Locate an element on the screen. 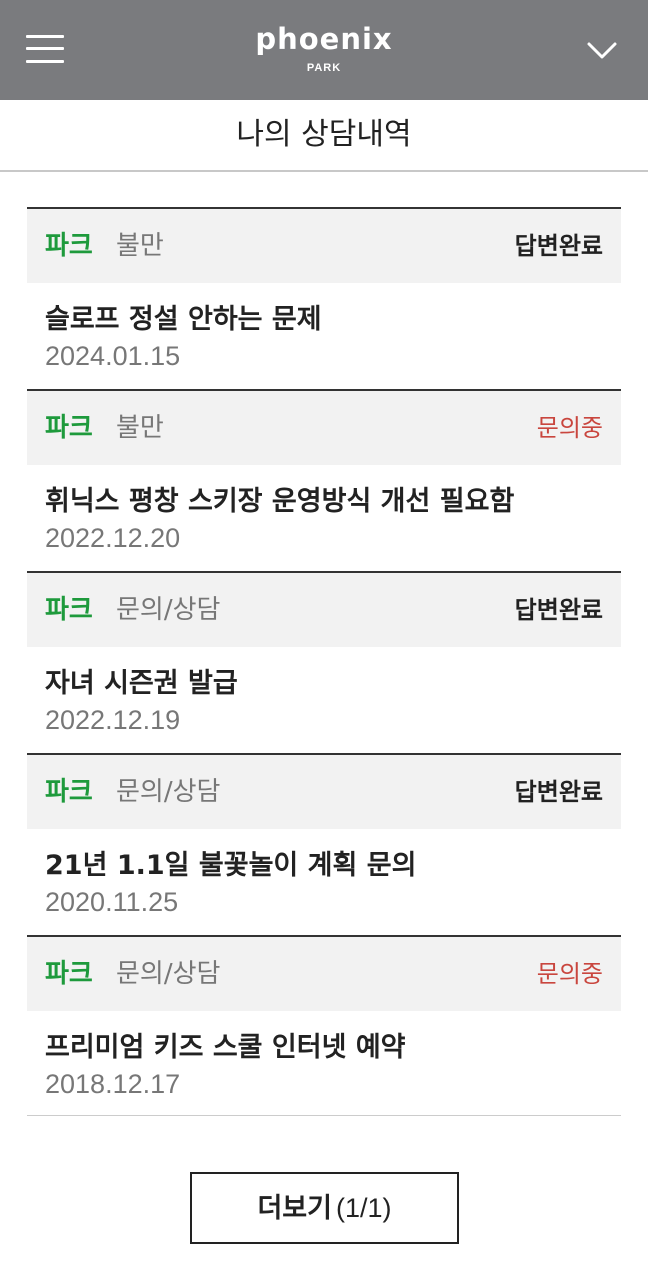 This screenshot has width=648, height=1269. inquiry-date: 2022.12.19 is located at coordinates (113, 720).